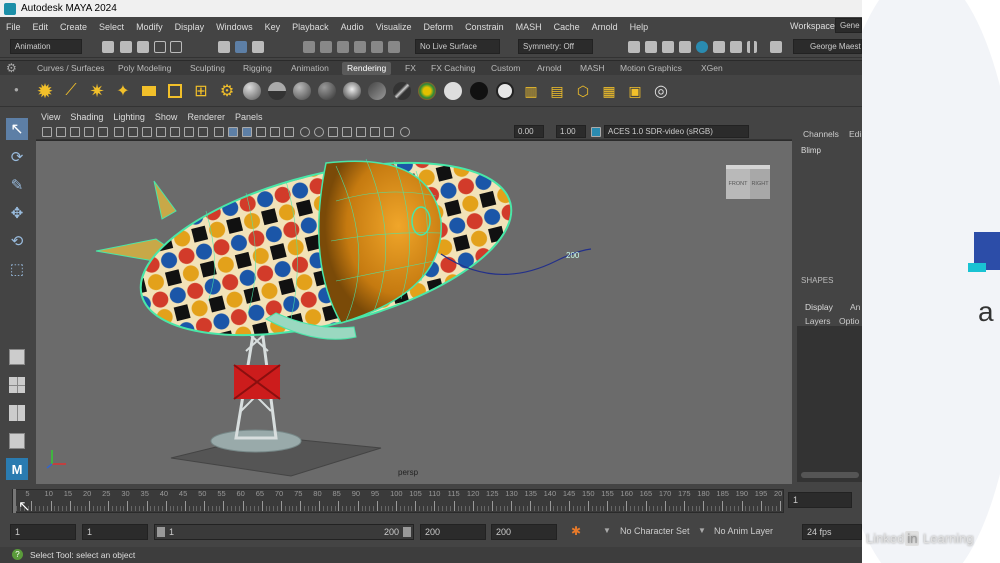  I want to click on layered-shader-icon, so click(377, 91).